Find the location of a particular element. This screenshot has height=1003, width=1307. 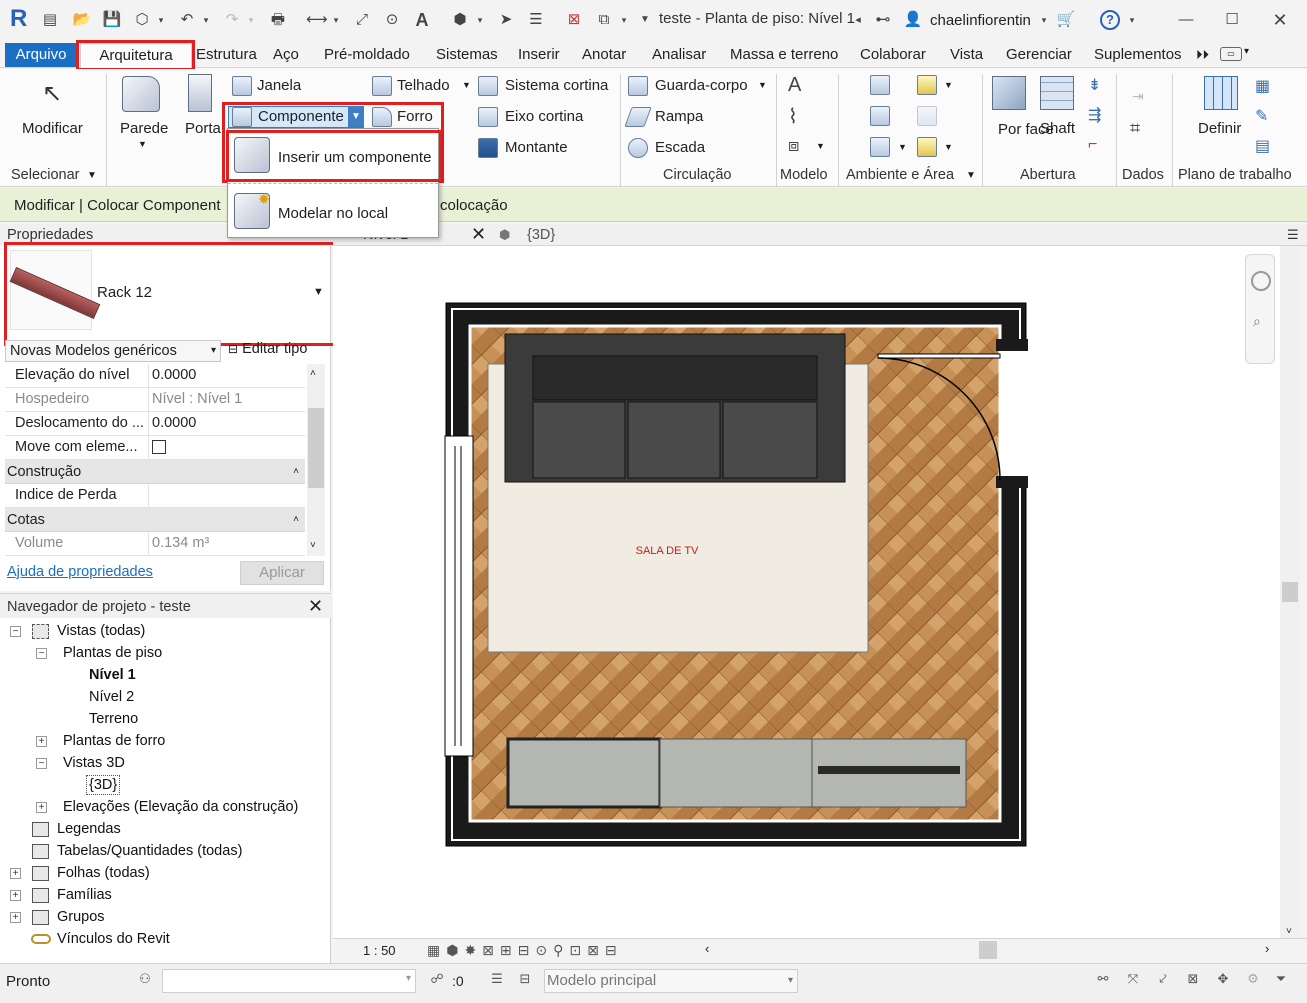

measure-dropdown-icon: ▾ is located at coordinates (336, 20).